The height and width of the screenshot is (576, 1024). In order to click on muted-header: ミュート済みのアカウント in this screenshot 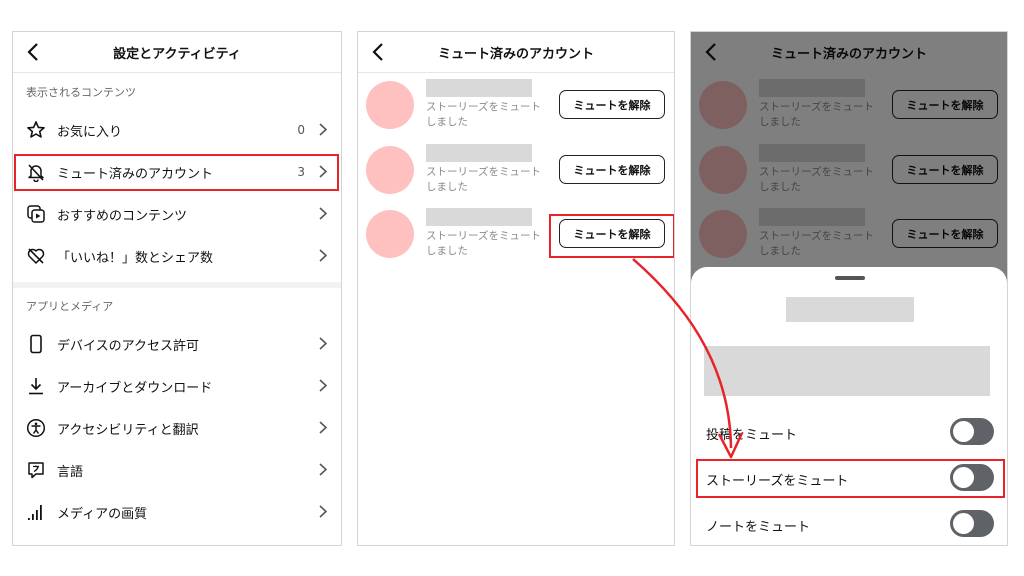, I will do `click(516, 52)`.